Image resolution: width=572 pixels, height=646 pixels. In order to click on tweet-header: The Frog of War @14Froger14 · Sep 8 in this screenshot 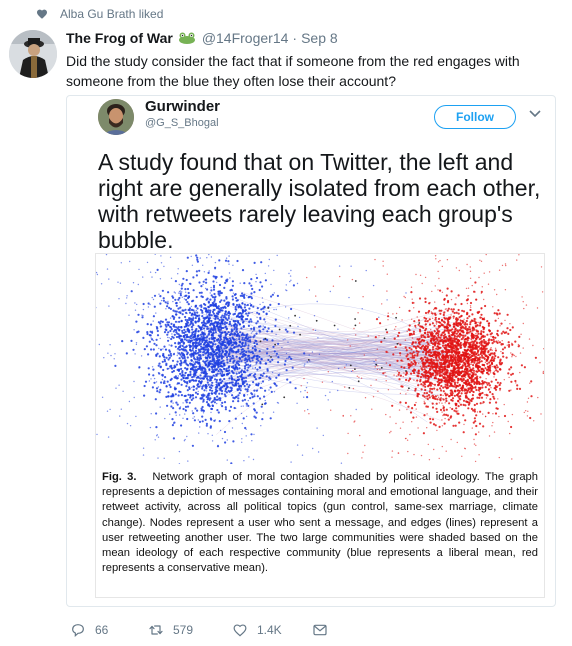, I will do `click(202, 38)`.